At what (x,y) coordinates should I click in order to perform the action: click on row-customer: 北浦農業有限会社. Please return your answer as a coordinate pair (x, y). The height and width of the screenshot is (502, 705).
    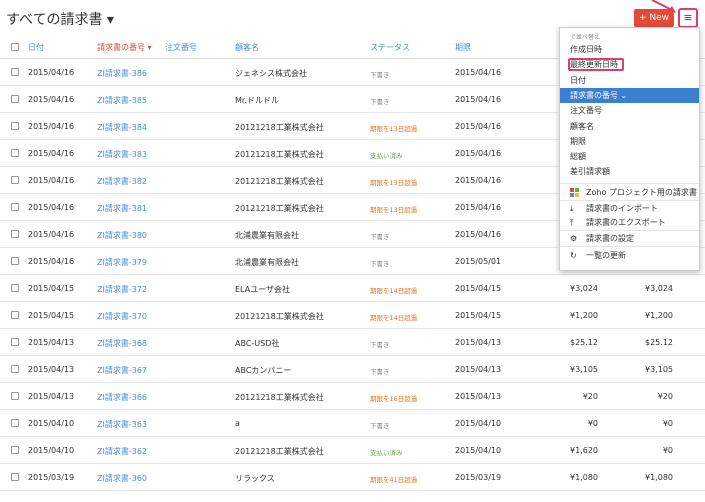
    Looking at the image, I should click on (267, 262).